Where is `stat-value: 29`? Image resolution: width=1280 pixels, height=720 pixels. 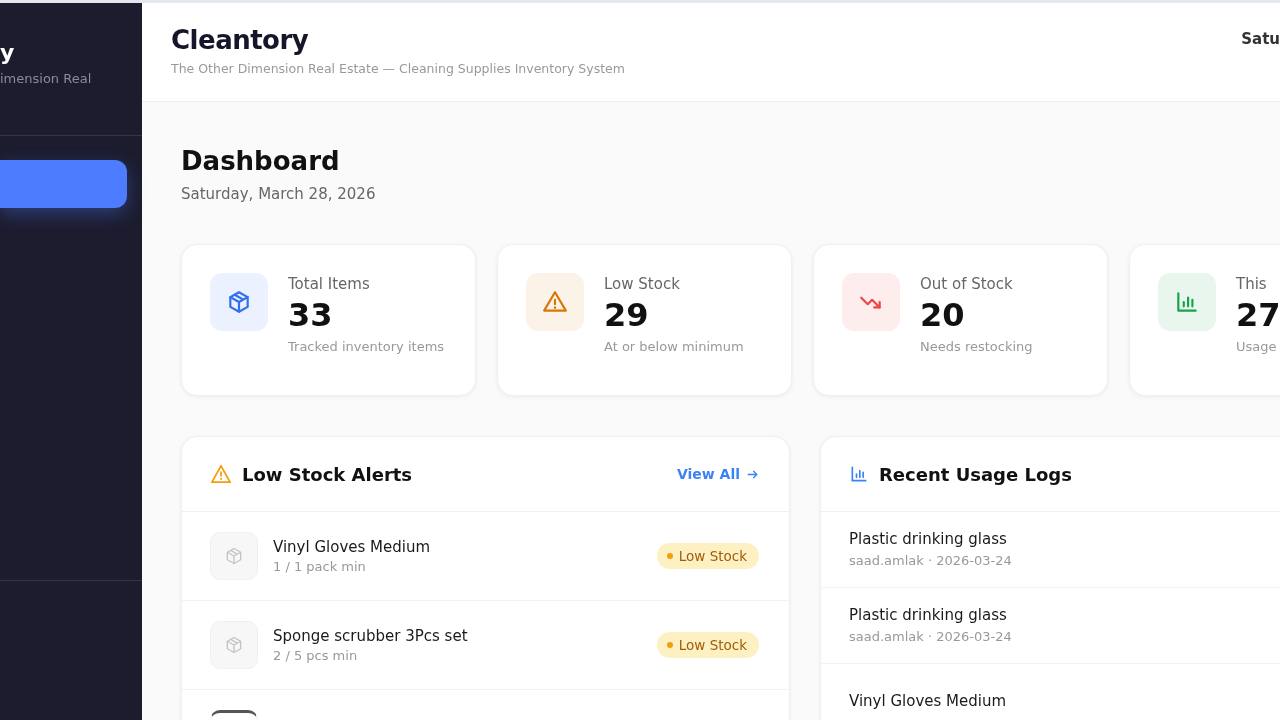
stat-value: 29 is located at coordinates (626, 315).